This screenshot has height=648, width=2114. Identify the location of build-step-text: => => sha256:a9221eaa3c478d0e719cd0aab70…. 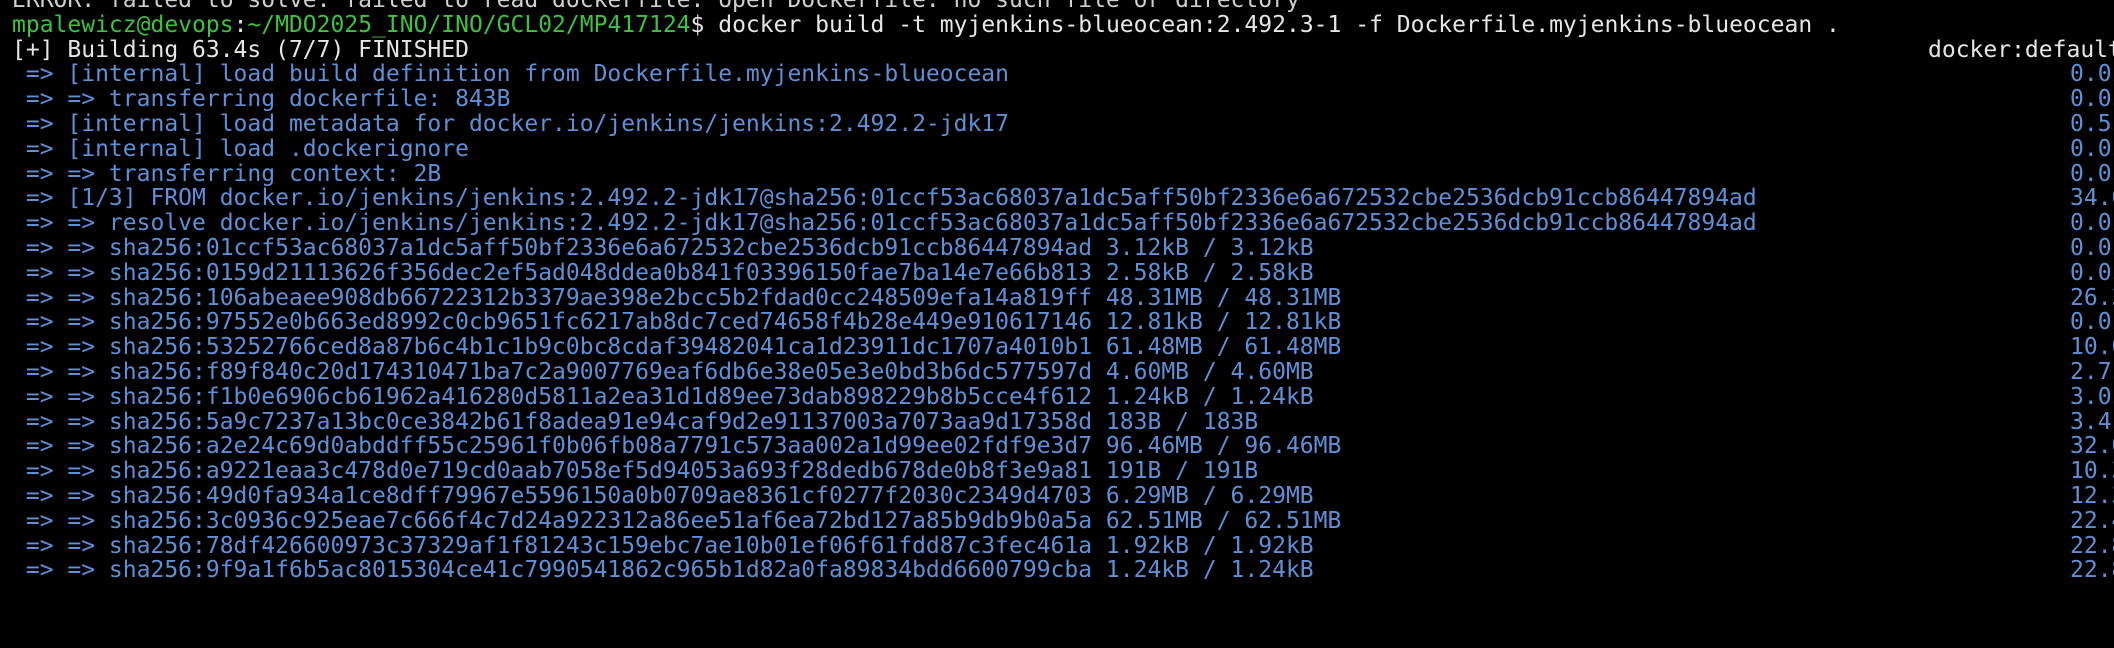
(635, 471).